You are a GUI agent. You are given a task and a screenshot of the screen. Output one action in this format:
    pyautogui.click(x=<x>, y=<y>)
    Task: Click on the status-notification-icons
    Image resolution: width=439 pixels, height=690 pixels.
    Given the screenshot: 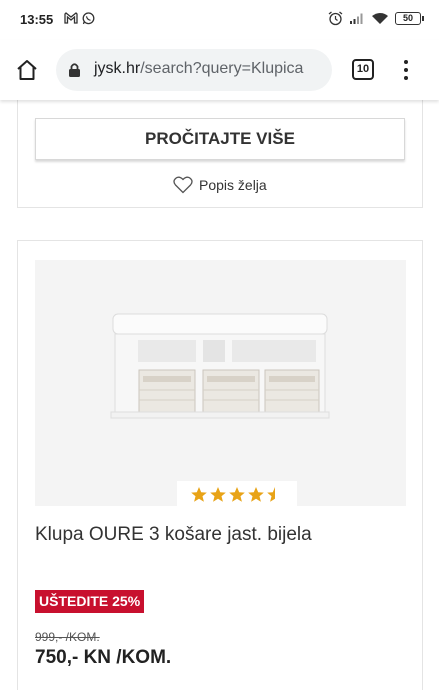 What is the action you would take?
    pyautogui.click(x=79, y=18)
    